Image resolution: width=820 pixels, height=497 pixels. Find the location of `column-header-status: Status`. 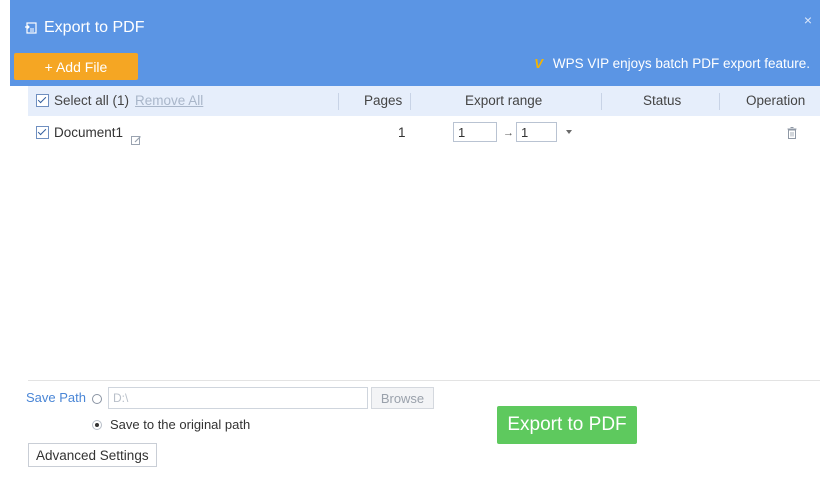

column-header-status: Status is located at coordinates (662, 100).